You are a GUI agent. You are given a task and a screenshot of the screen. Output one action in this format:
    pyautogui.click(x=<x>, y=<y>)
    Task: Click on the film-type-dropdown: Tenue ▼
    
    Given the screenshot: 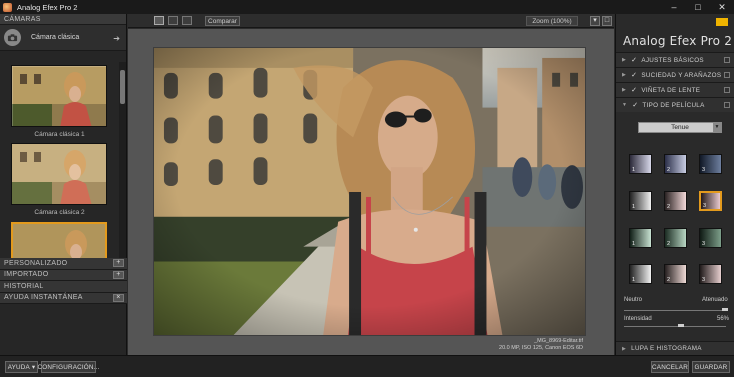 What is the action you would take?
    pyautogui.click(x=680, y=127)
    